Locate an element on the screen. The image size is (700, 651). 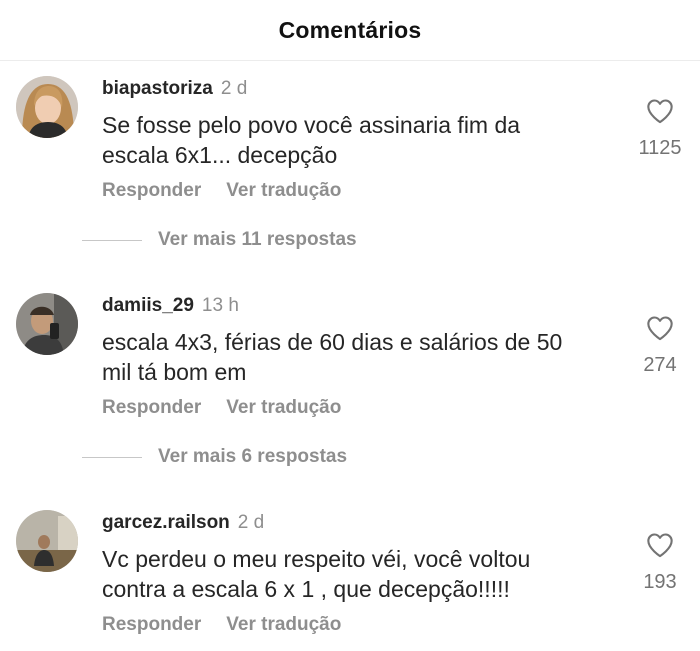
timestamp: 13 h is located at coordinates (220, 305).